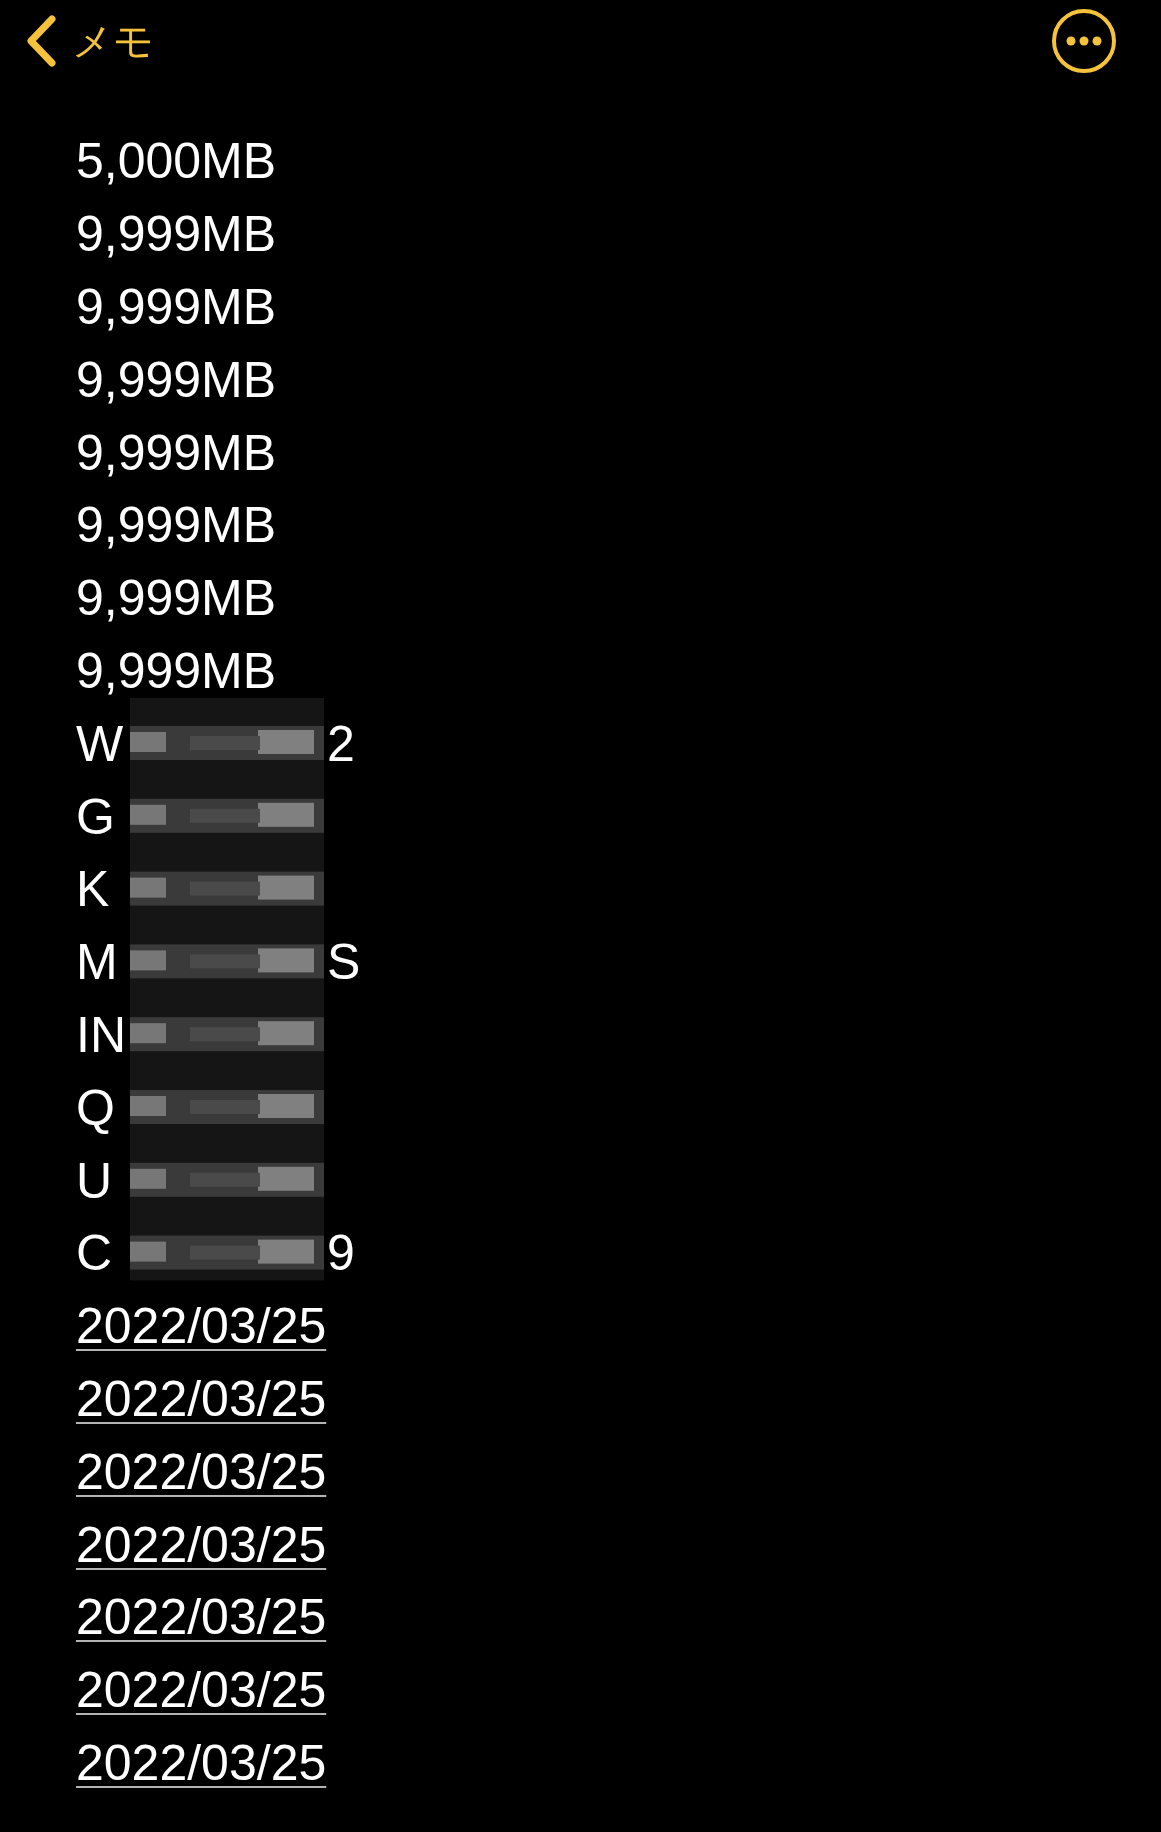 Image resolution: width=1161 pixels, height=1832 pixels. Describe the element at coordinates (1084, 41) in the screenshot. I see `more-icon` at that location.